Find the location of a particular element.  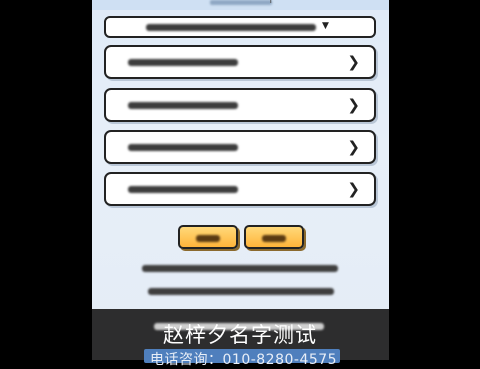

name-row-3: ❯ is located at coordinates (240, 147).